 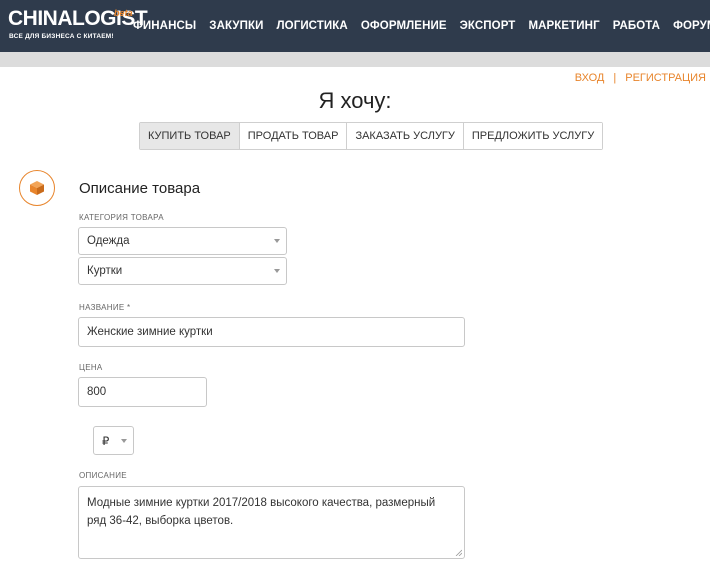 I want to click on nav-item-marketing: МАРКЕТИНГ, so click(x=563, y=26).